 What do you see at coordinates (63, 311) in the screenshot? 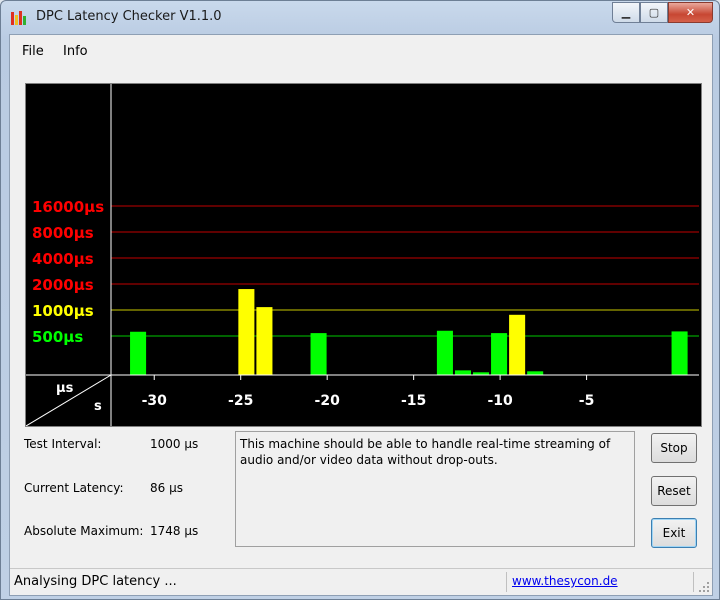
I see `y-tick-label: 1000µs` at bounding box center [63, 311].